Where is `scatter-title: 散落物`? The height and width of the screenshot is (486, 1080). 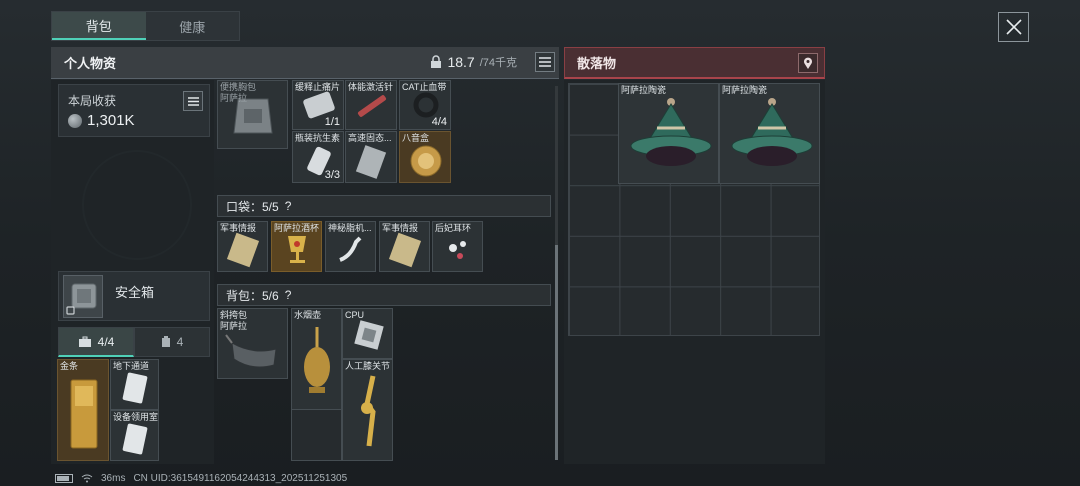 scatter-title: 散落物 is located at coordinates (597, 63).